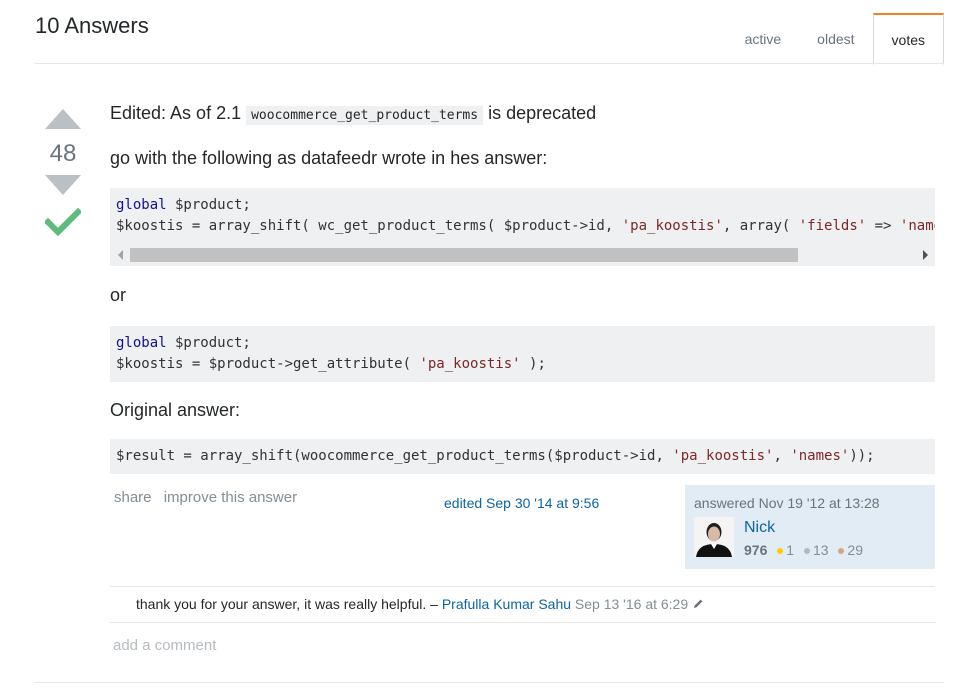 Image resolution: width=979 pixels, height=692 pixels. Describe the element at coordinates (780, 550) in the screenshot. I see `gold-badge-icon` at that location.